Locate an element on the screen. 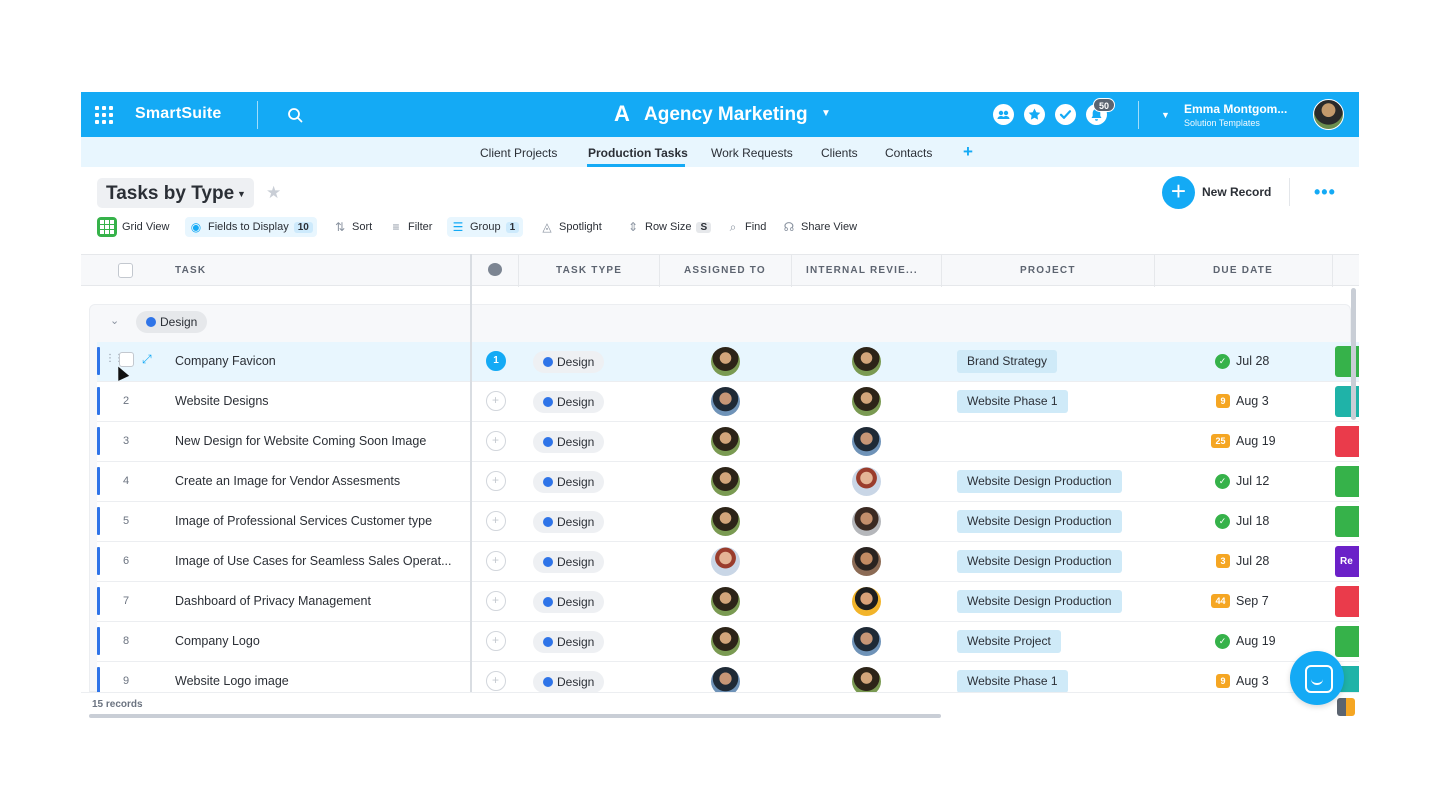 The image size is (1440, 810). project-link-tag: Website Project is located at coordinates (1009, 641).